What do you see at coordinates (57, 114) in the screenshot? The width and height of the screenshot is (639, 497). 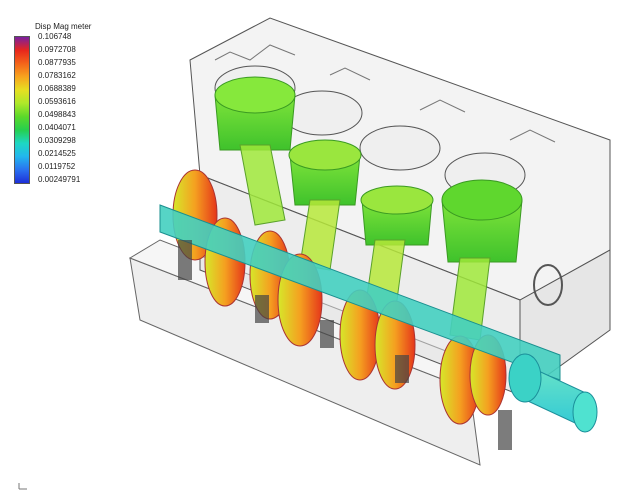 I see `legend-tick-6: 0.0498843` at bounding box center [57, 114].